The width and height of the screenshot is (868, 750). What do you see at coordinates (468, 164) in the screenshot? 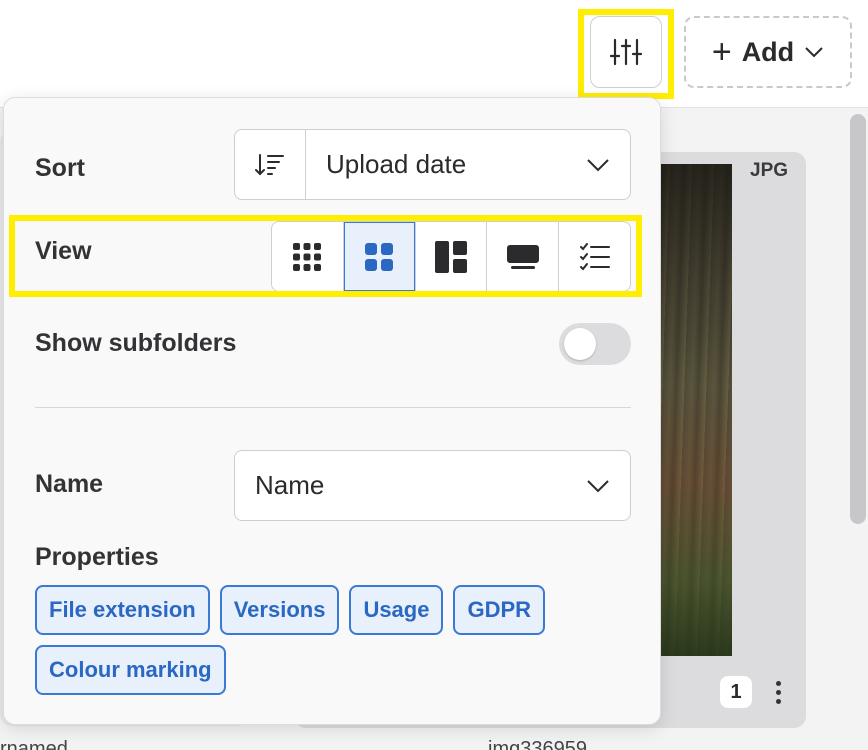
I see `sort-select: Upload date` at bounding box center [468, 164].